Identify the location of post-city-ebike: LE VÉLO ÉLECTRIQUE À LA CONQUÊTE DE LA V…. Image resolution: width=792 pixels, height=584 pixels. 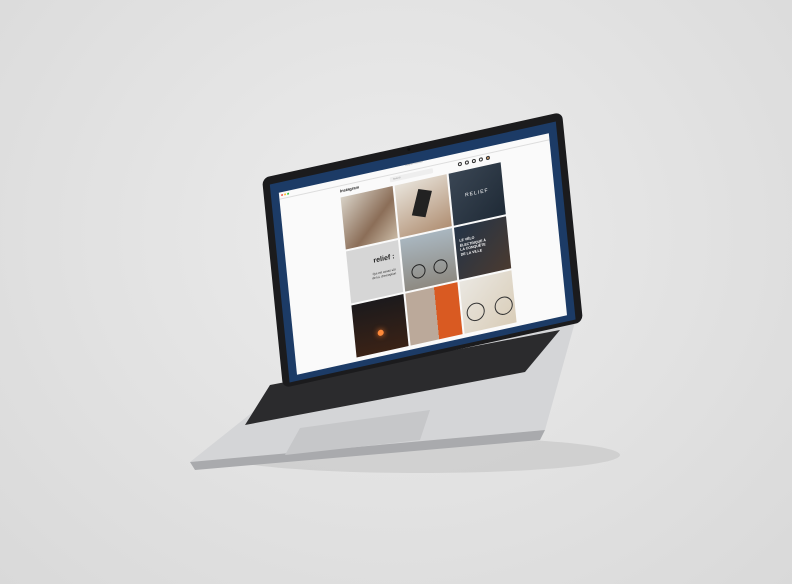
(483, 248).